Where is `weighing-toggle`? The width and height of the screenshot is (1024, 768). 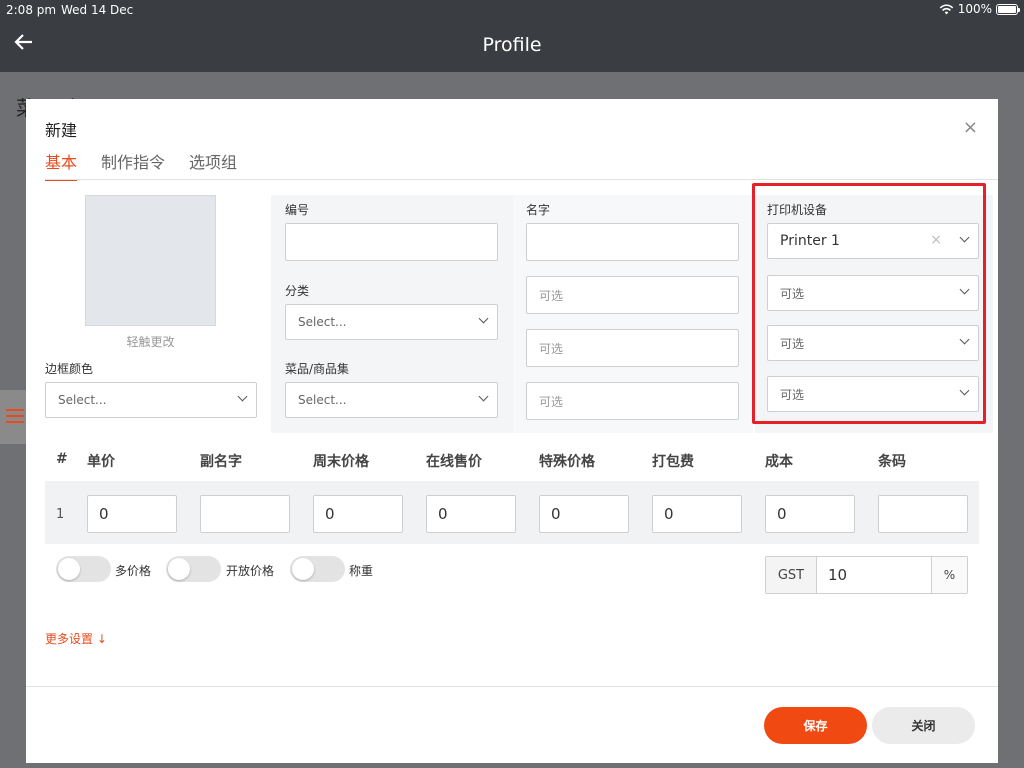 weighing-toggle is located at coordinates (317, 569).